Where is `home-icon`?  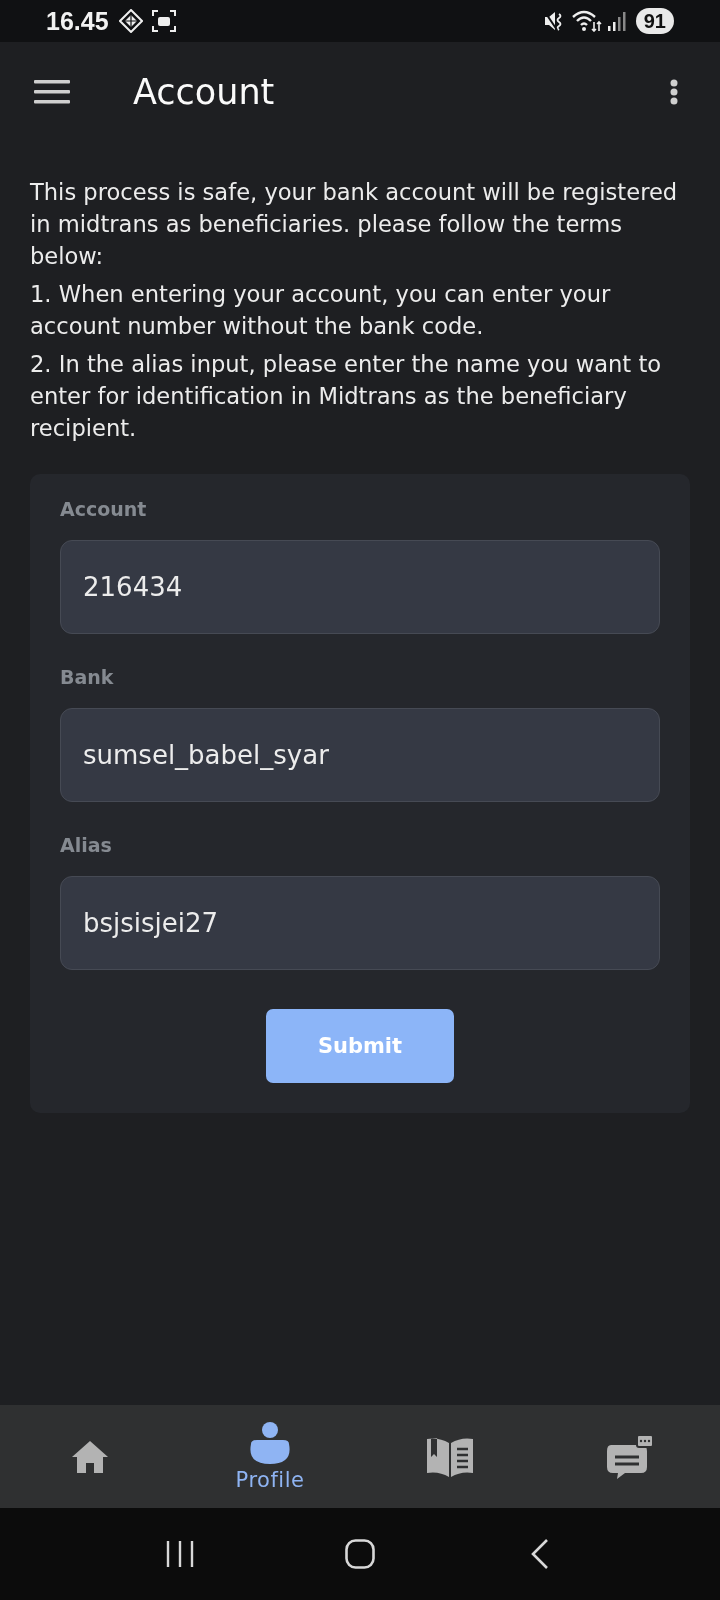
home-icon is located at coordinates (90, 1456).